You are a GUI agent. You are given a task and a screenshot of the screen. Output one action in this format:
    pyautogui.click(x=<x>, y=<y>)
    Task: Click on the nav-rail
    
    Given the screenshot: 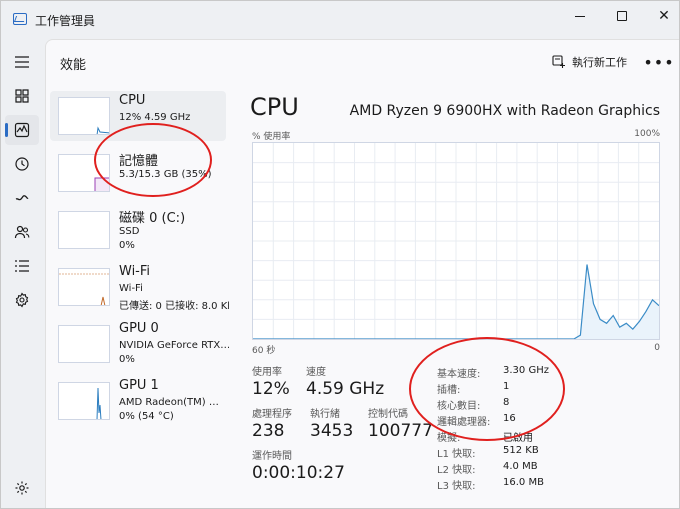 What is the action you would take?
    pyautogui.click(x=23, y=273)
    